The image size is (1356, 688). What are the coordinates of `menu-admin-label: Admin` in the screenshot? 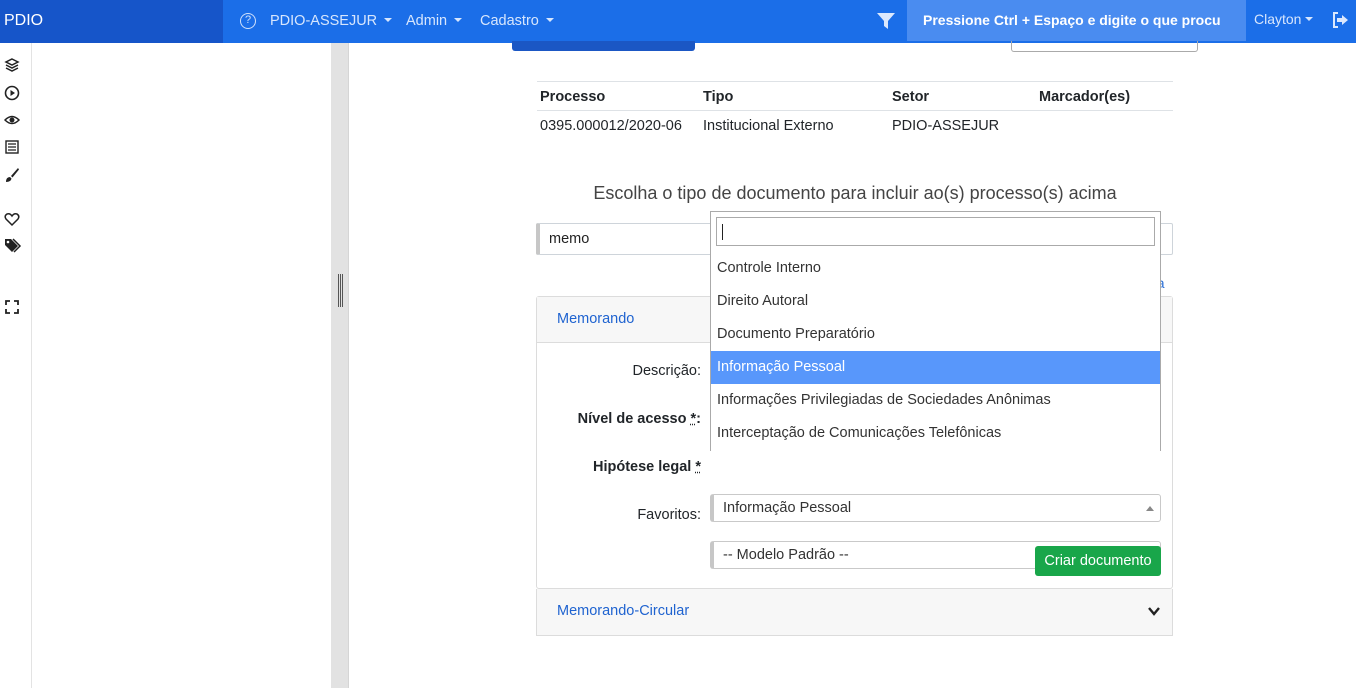 It's located at (427, 21).